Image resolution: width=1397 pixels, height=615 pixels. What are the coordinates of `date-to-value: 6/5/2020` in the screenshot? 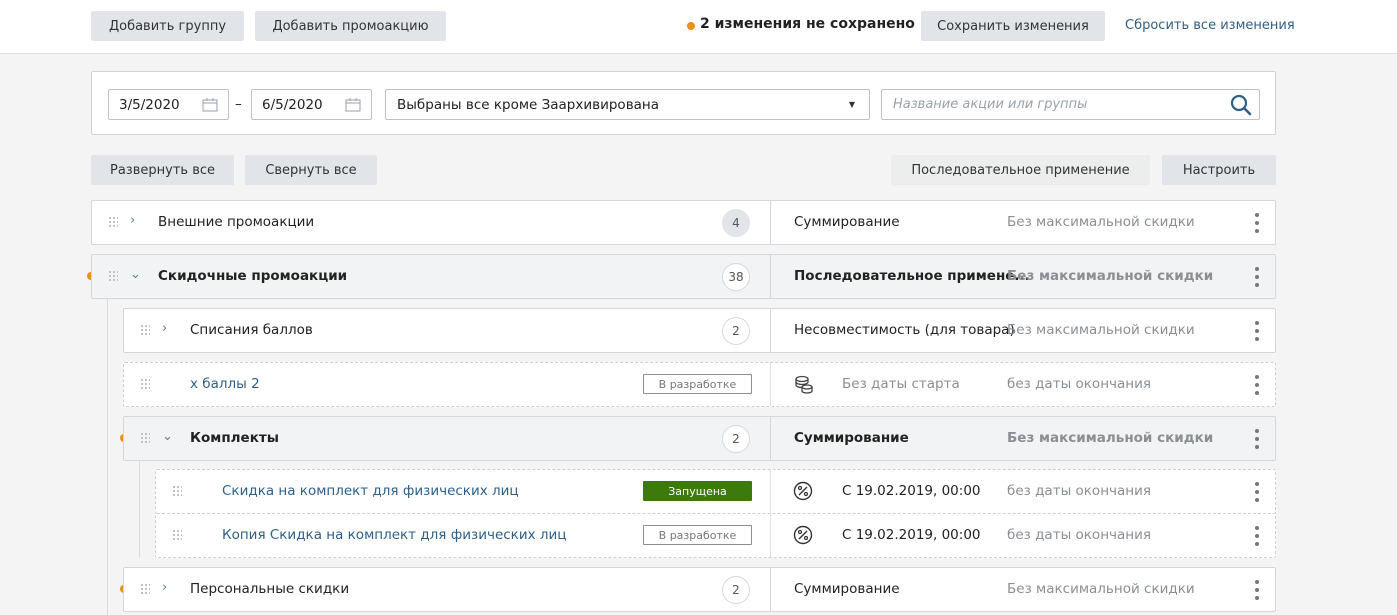 It's located at (292, 104).